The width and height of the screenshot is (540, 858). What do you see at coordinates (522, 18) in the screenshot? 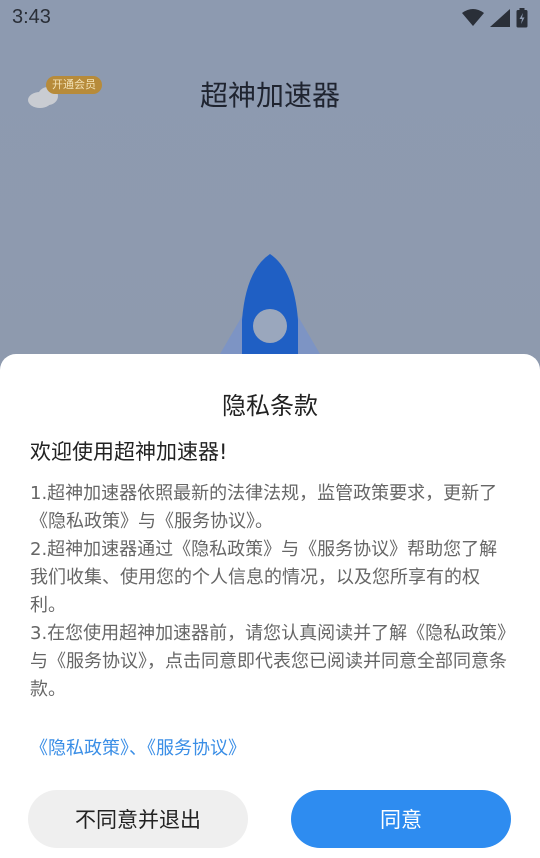
I see `battery-icon` at bounding box center [522, 18].